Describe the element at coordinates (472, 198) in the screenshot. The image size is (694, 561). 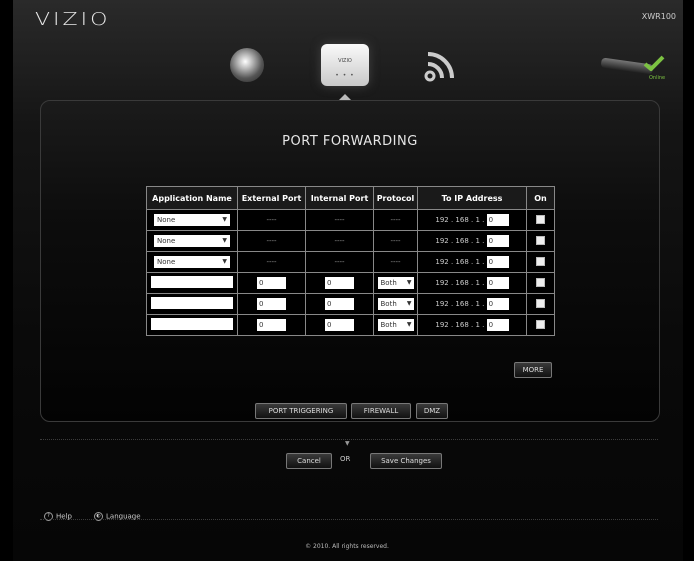
I see `col-header: To IP Address` at that location.